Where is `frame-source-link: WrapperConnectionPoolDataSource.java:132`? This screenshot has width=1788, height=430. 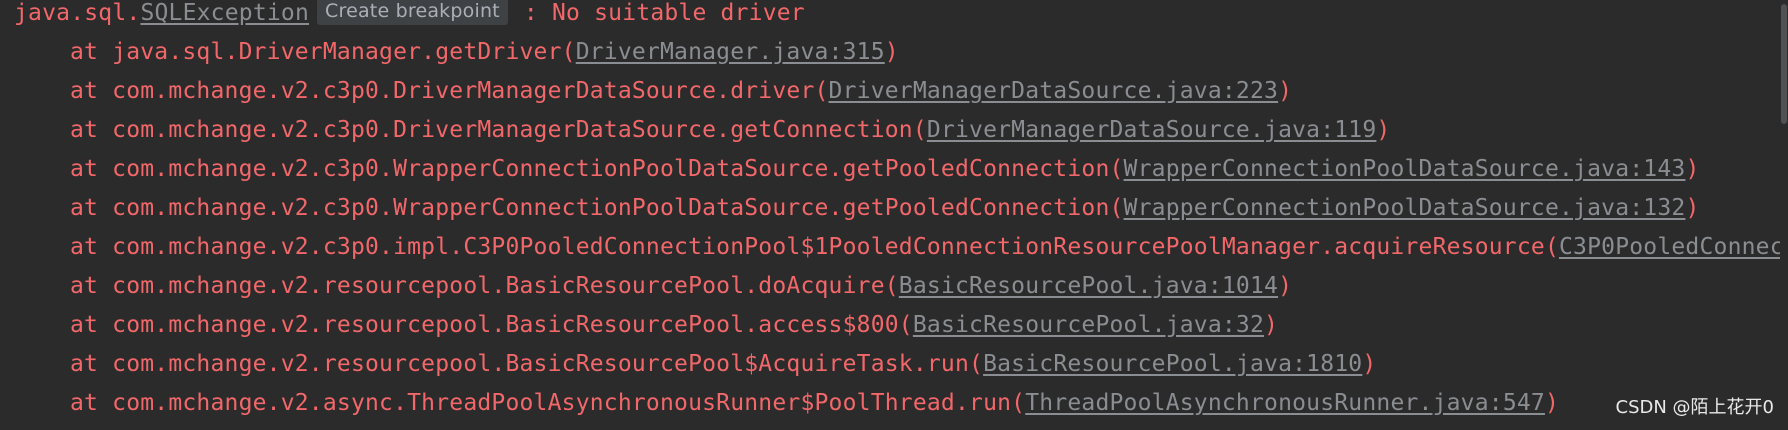 frame-source-link: WrapperConnectionPoolDataSource.java:132 is located at coordinates (1405, 208).